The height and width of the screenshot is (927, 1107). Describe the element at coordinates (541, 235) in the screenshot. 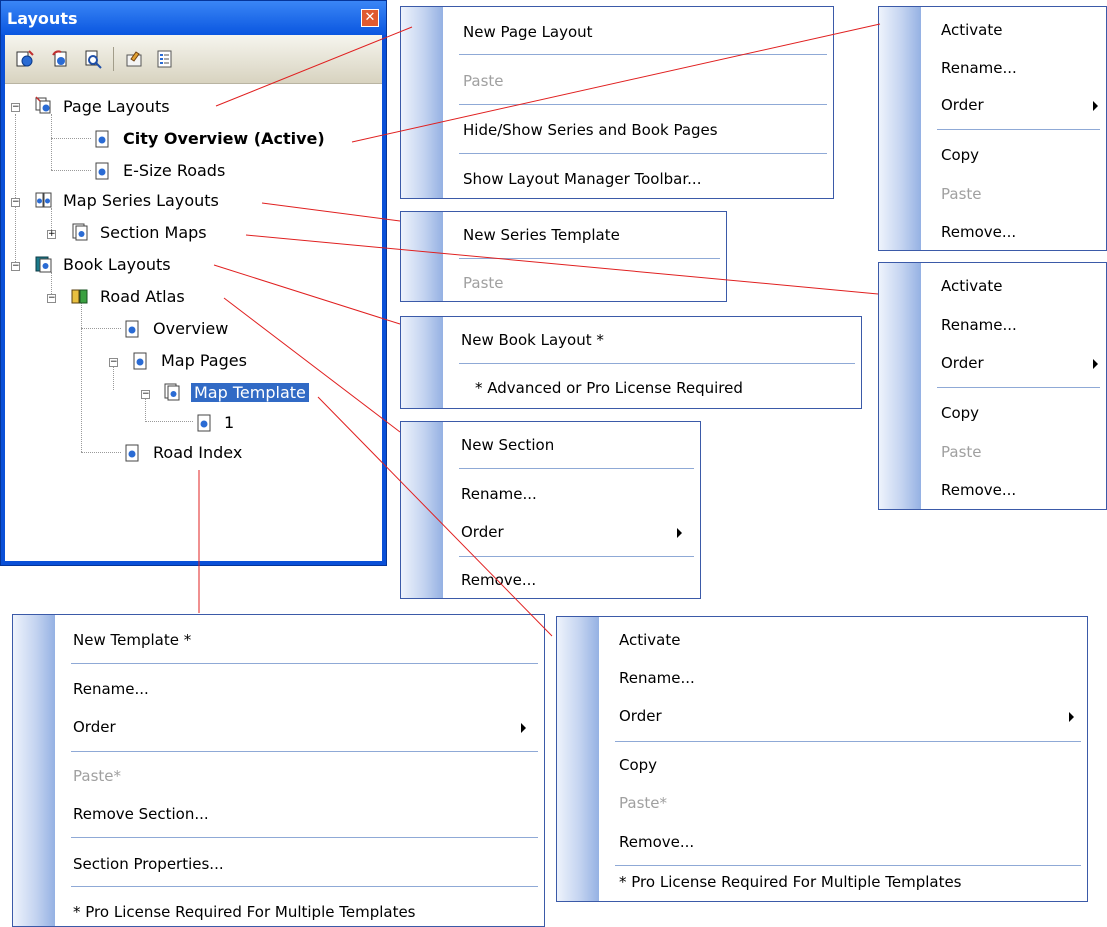

I see `menu-item-new-series-template: New Series Template` at that location.